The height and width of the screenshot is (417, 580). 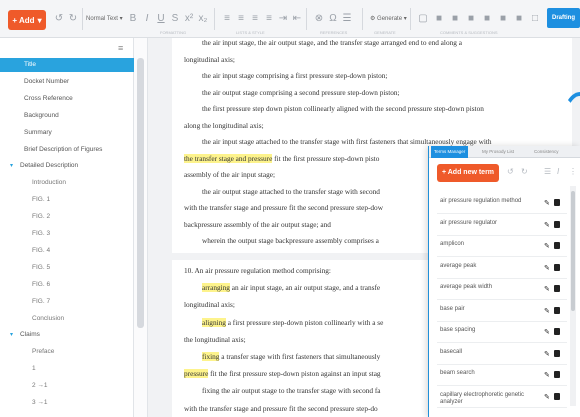 I want to click on list-icon: ☰, so click(x=347, y=19).